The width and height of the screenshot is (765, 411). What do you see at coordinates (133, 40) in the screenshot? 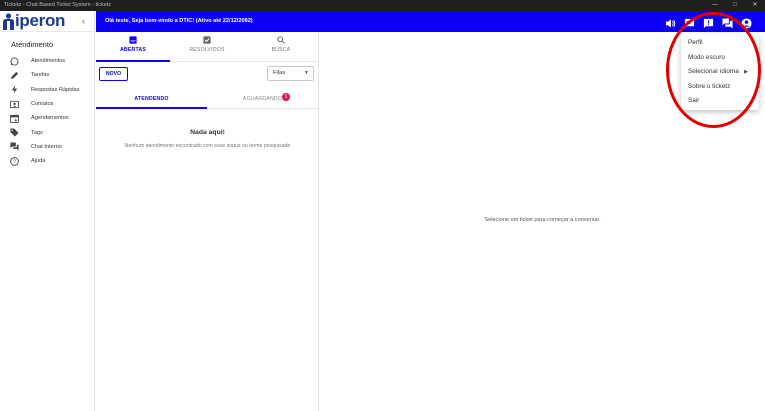
I see `inbox-icon` at bounding box center [133, 40].